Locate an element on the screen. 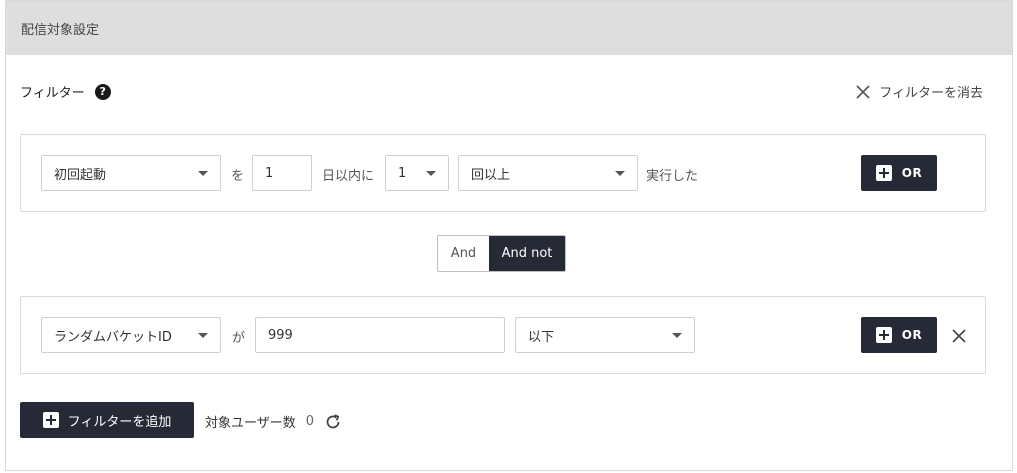 The image size is (1017, 473). property-select-value: ランダムバケットID is located at coordinates (113, 337).